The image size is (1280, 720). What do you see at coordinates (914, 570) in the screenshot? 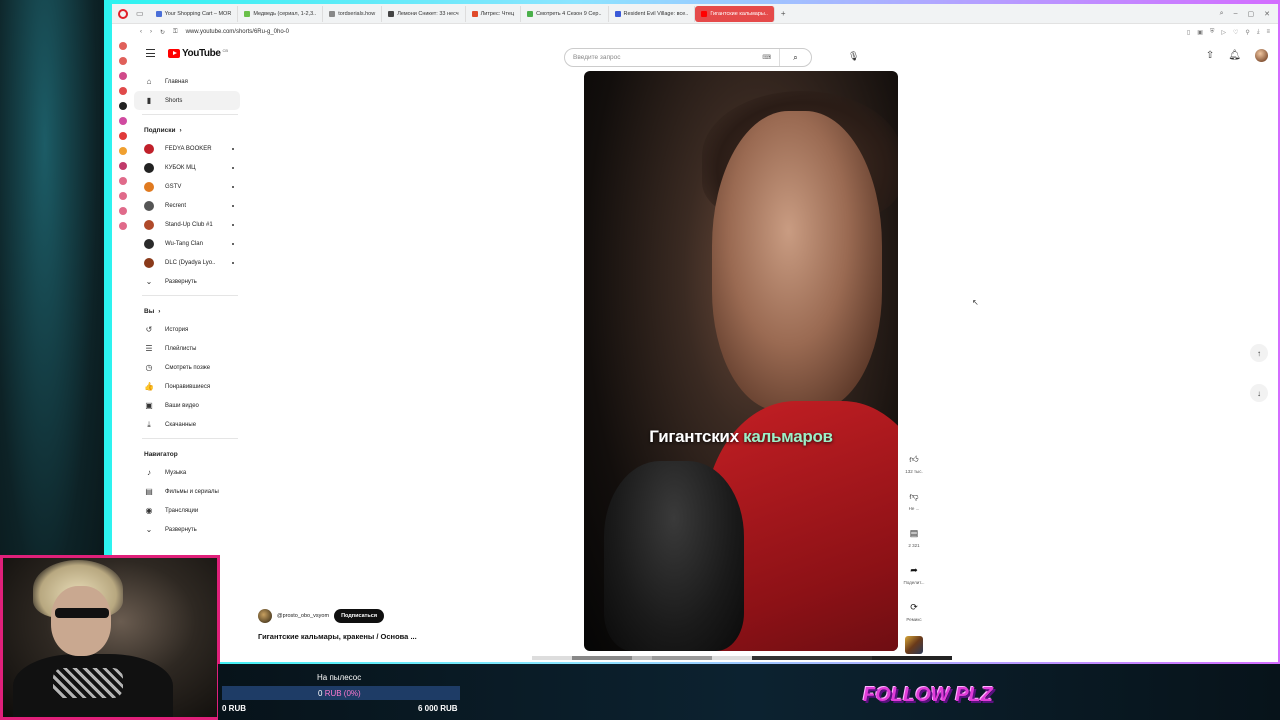
I see `share-button: ➦` at bounding box center [914, 570].